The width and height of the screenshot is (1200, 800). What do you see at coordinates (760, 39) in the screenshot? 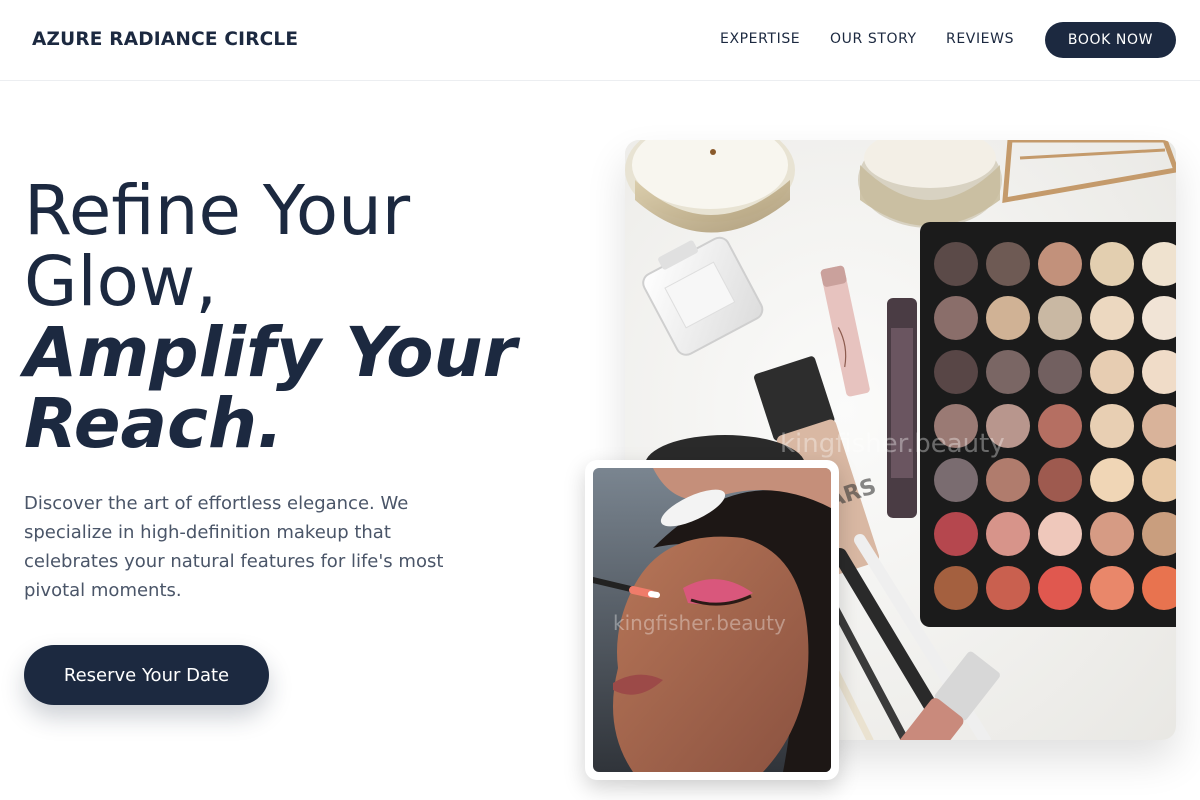
I see `nav-link-expertise: EXPERTISE` at bounding box center [760, 39].